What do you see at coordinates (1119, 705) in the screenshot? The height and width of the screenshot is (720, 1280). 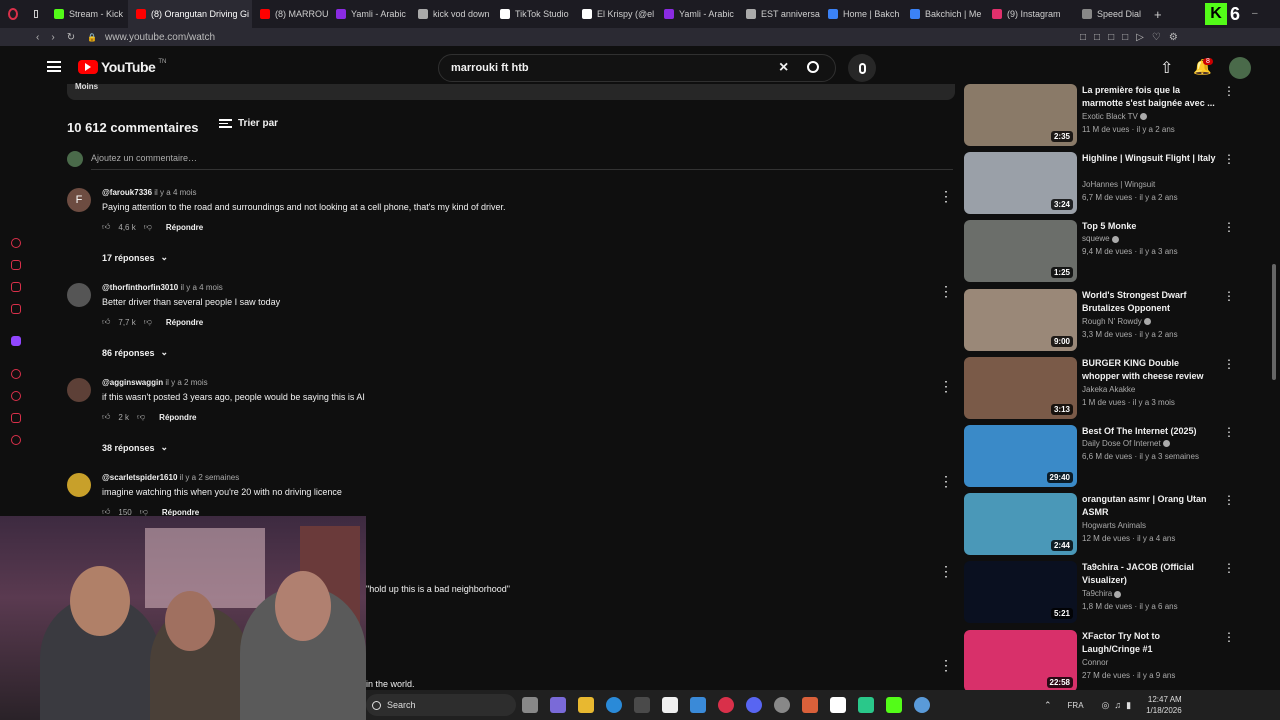 I see `network-volume-icons: ◎♫▮` at bounding box center [1119, 705].